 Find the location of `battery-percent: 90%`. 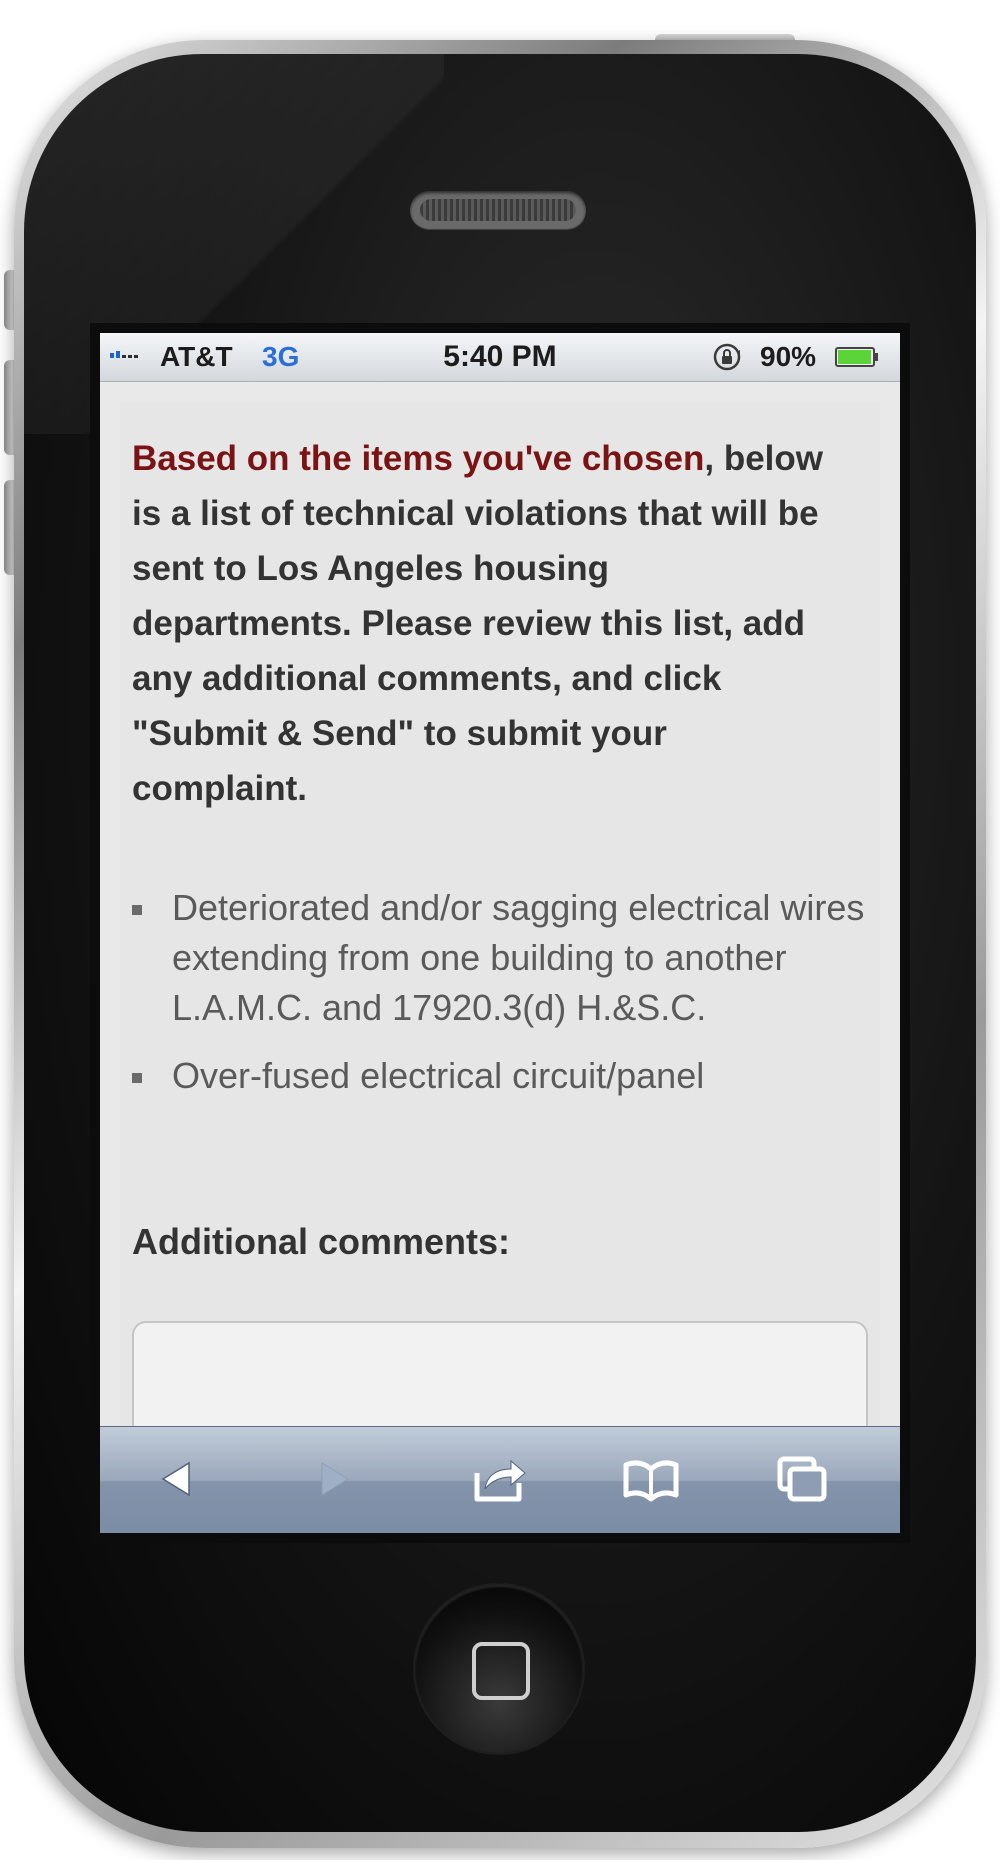

battery-percent: 90% is located at coordinates (788, 356).